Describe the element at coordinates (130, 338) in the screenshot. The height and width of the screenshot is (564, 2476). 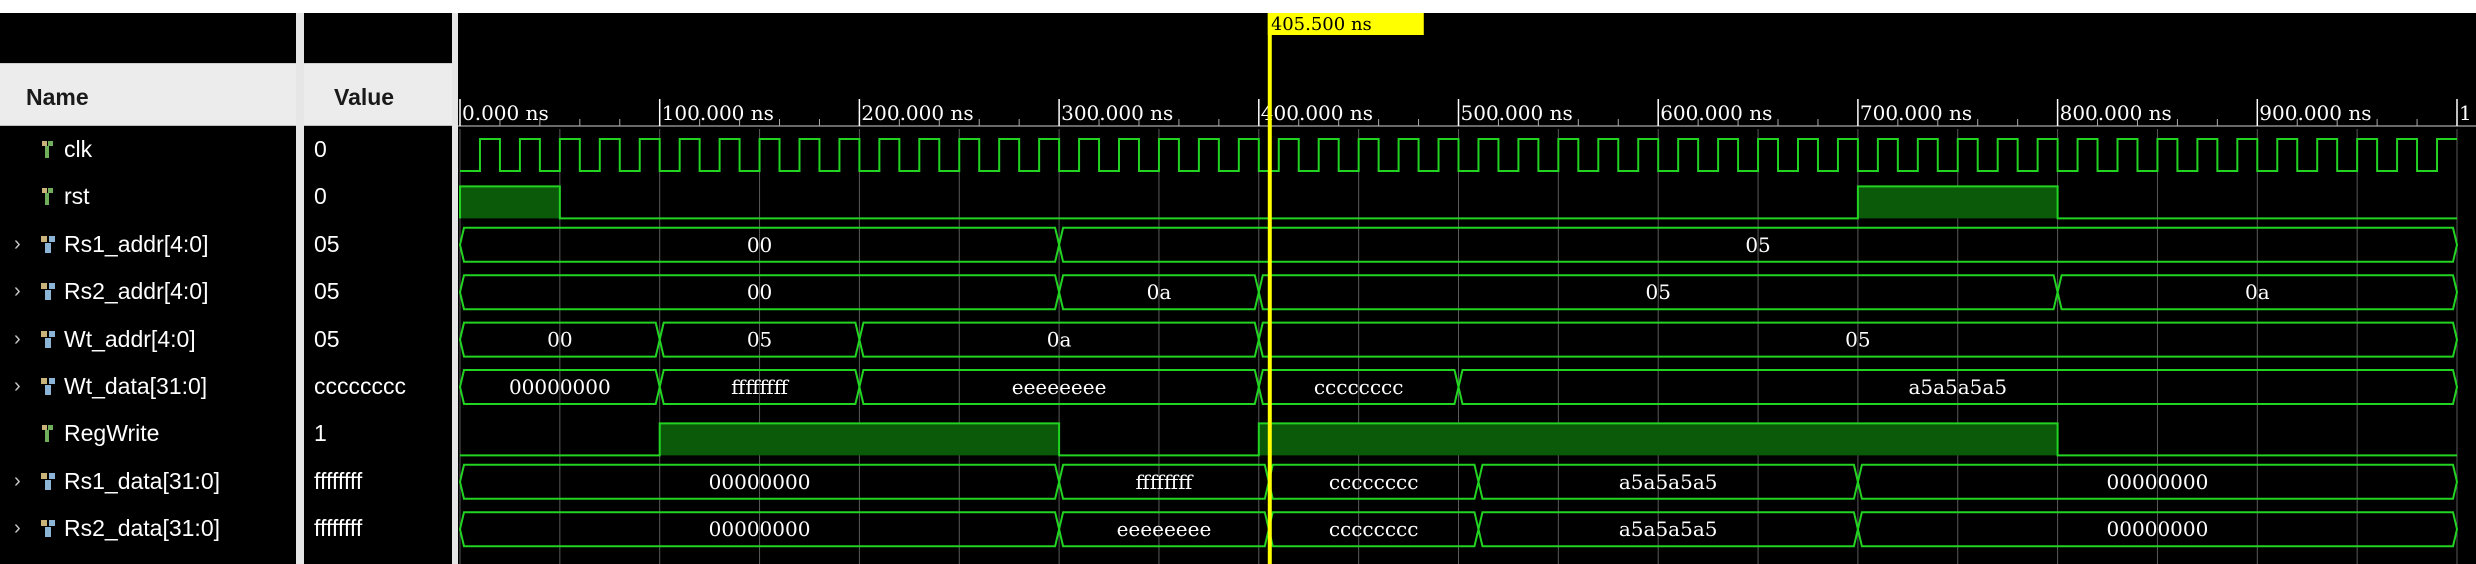
I see `signal-name: Wt_addr[4:0]` at that location.